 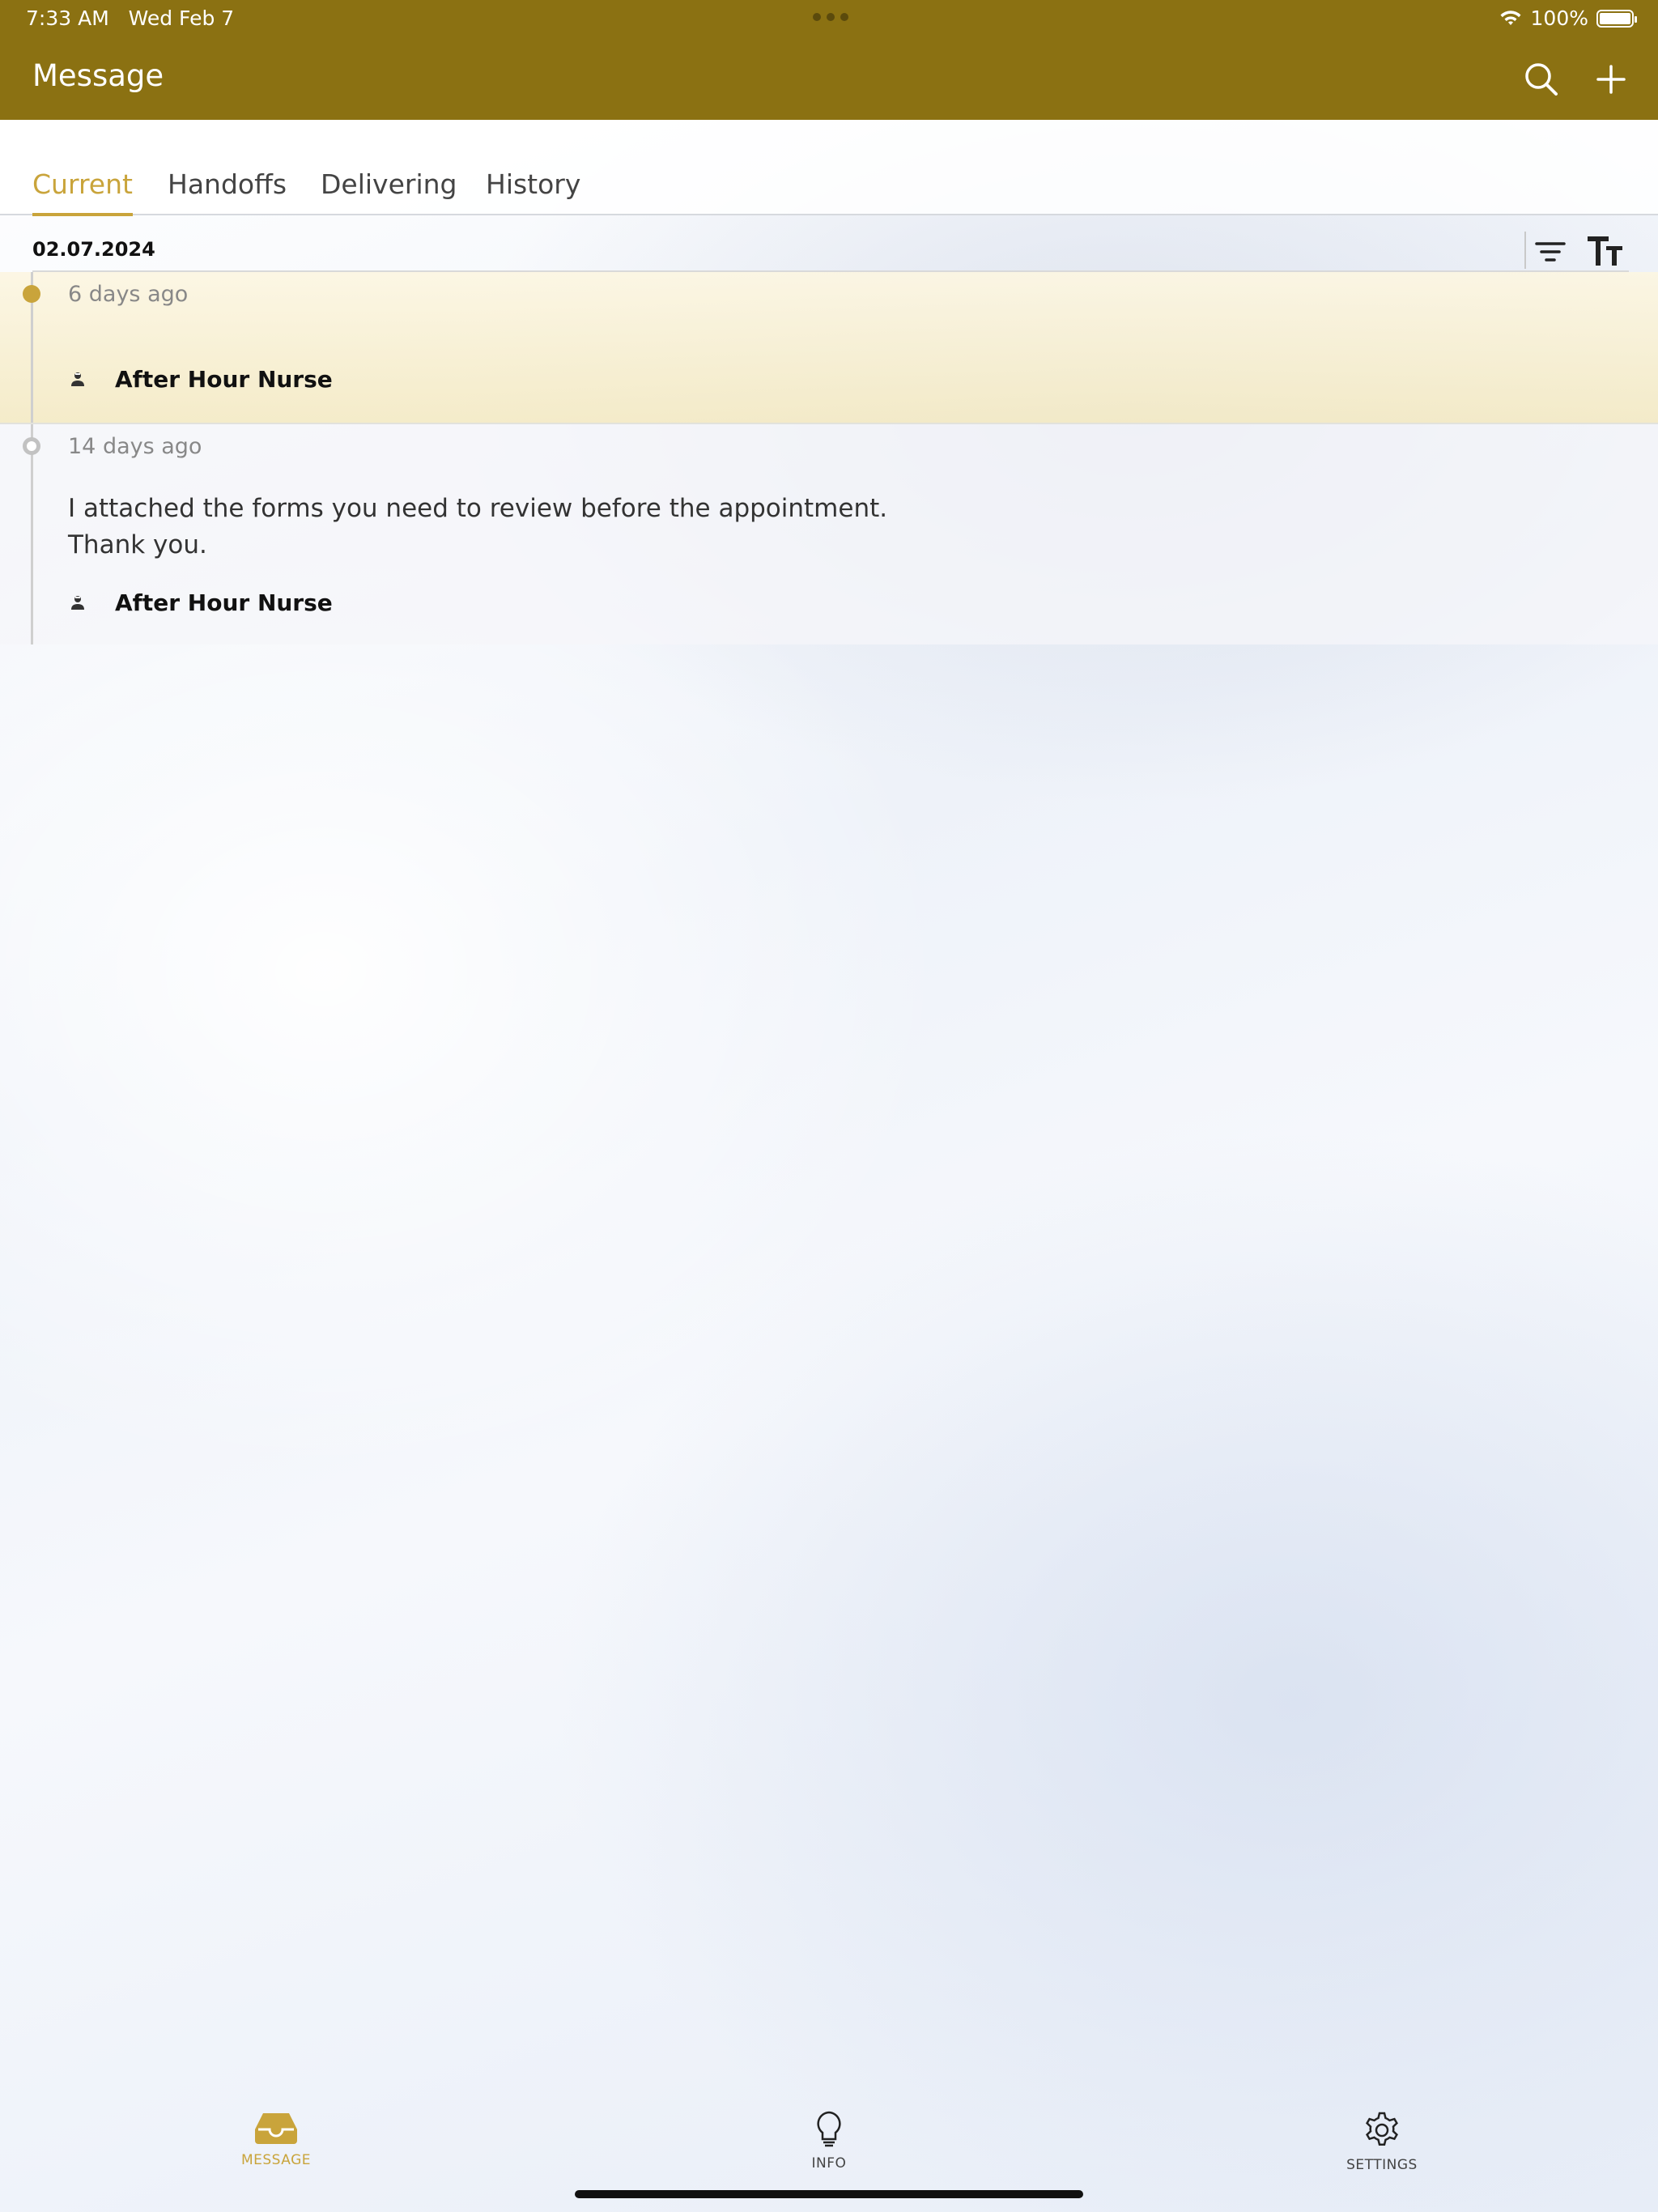 What do you see at coordinates (1510, 18) in the screenshot?
I see `wifi-icon` at bounding box center [1510, 18].